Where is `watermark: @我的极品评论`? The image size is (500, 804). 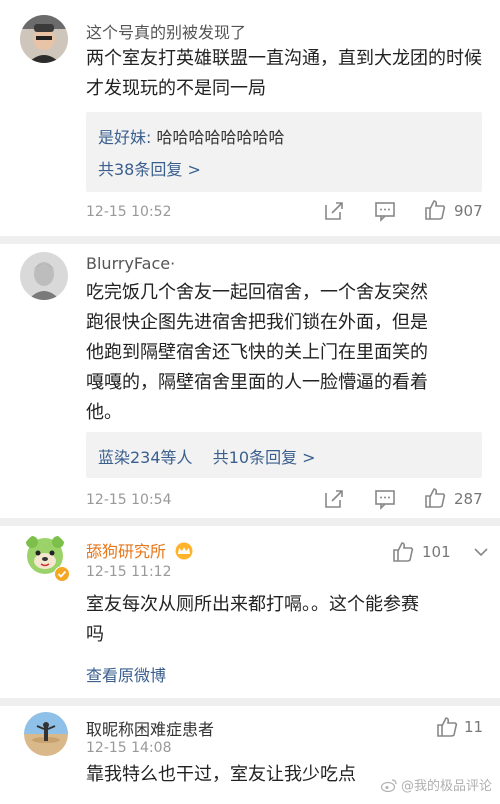 watermark: @我的极品评论 is located at coordinates (436, 784).